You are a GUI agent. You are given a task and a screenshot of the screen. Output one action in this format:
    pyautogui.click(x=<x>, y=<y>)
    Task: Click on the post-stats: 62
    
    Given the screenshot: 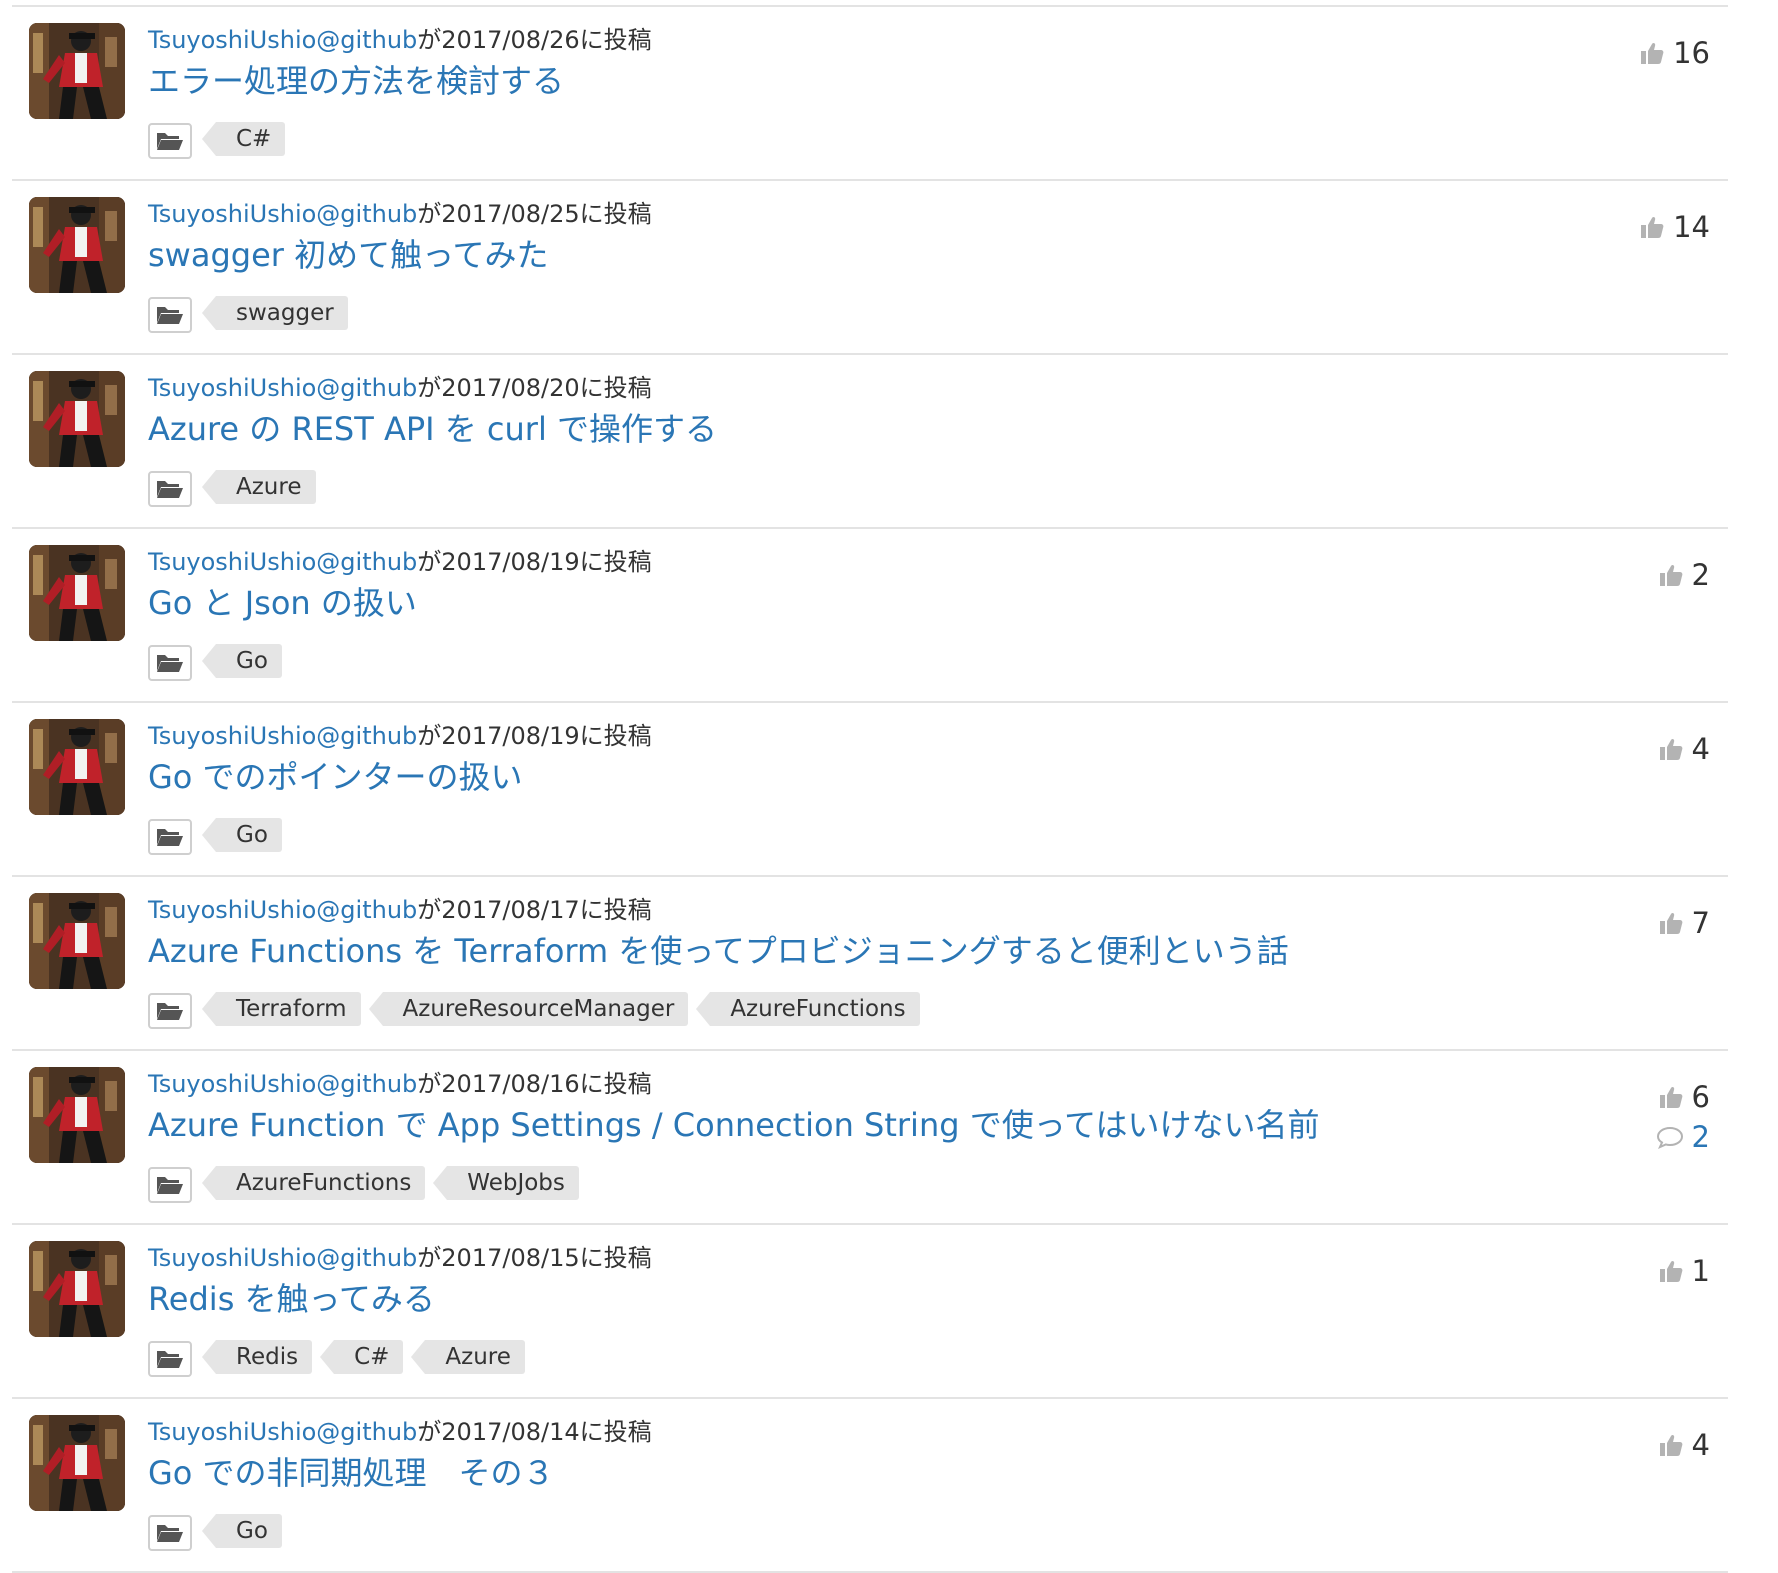 What is the action you would take?
    pyautogui.click(x=1650, y=1117)
    